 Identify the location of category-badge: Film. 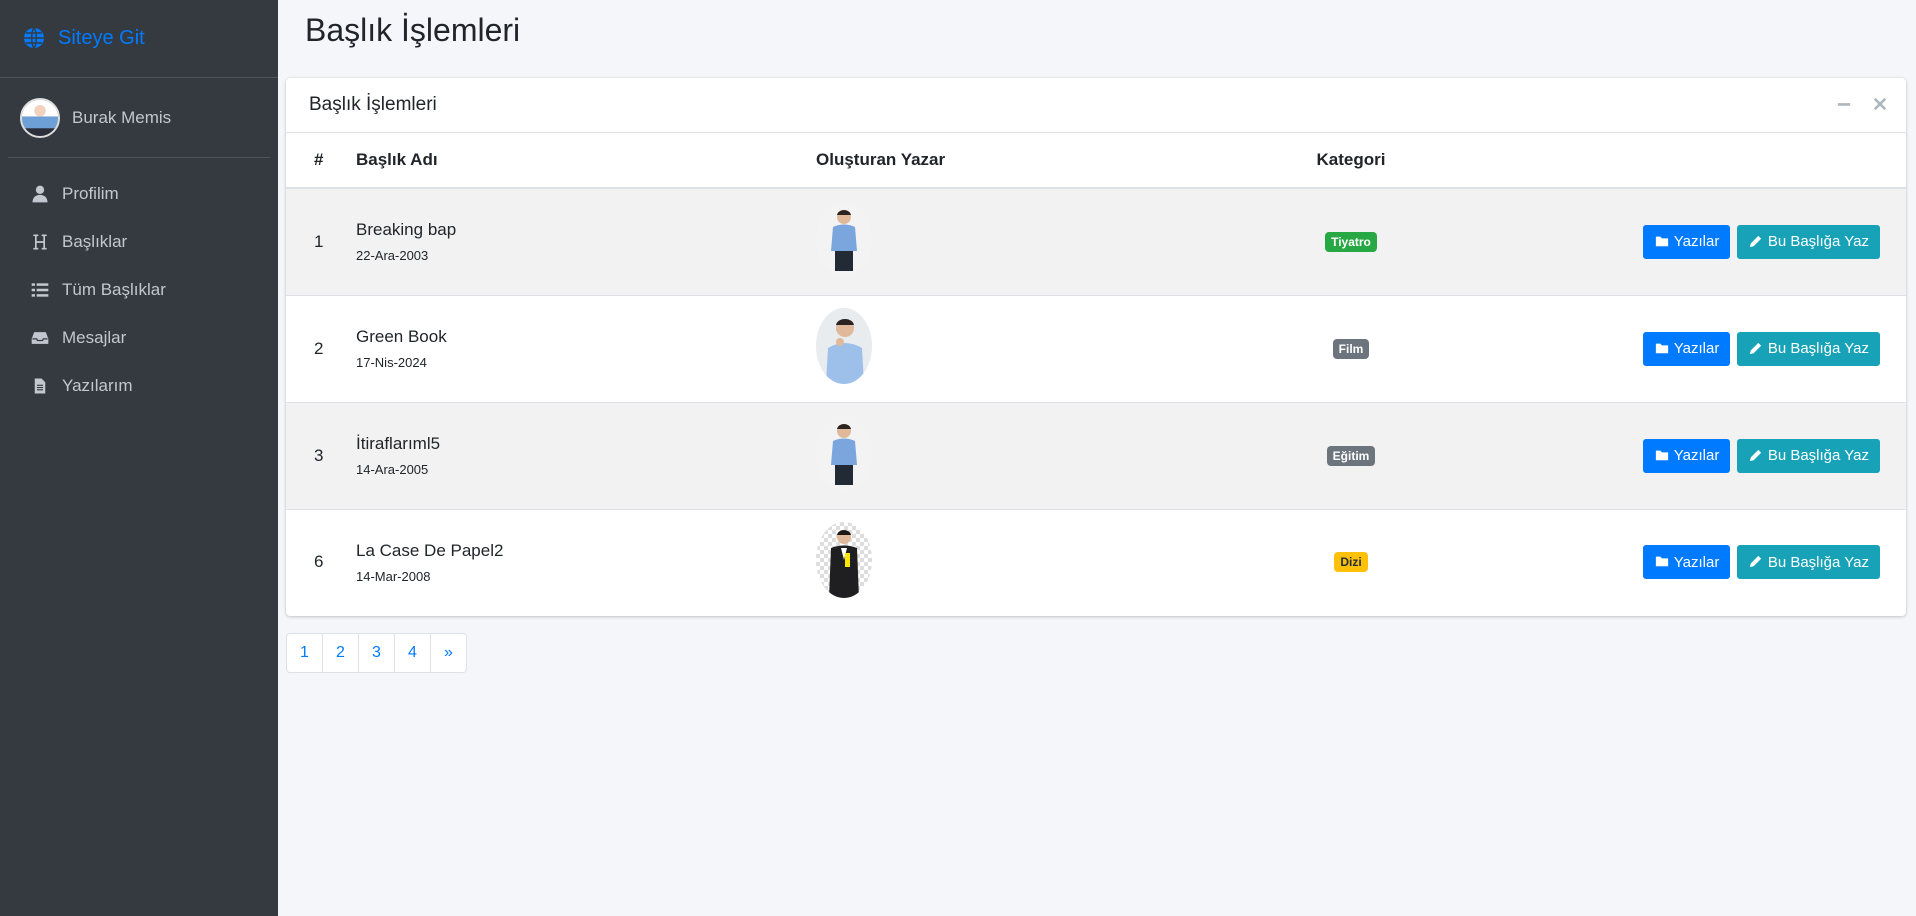
(1351, 348).